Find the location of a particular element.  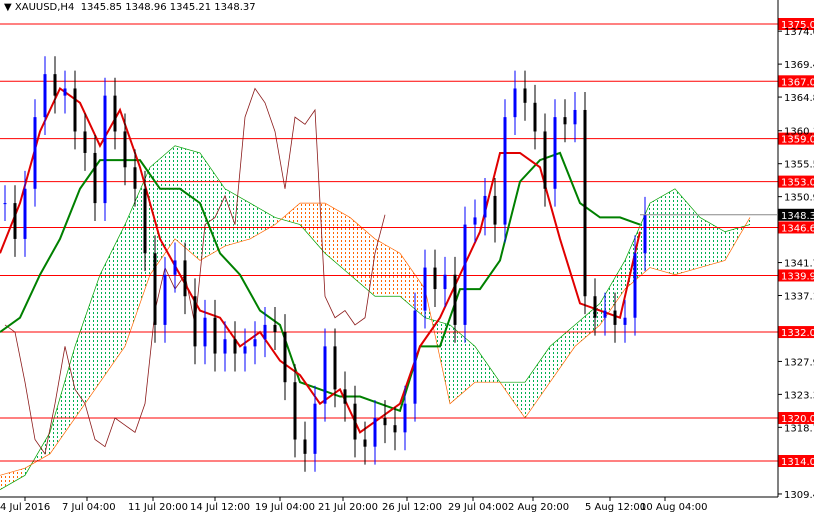

level-price-label: 1367.00 is located at coordinates (797, 82).